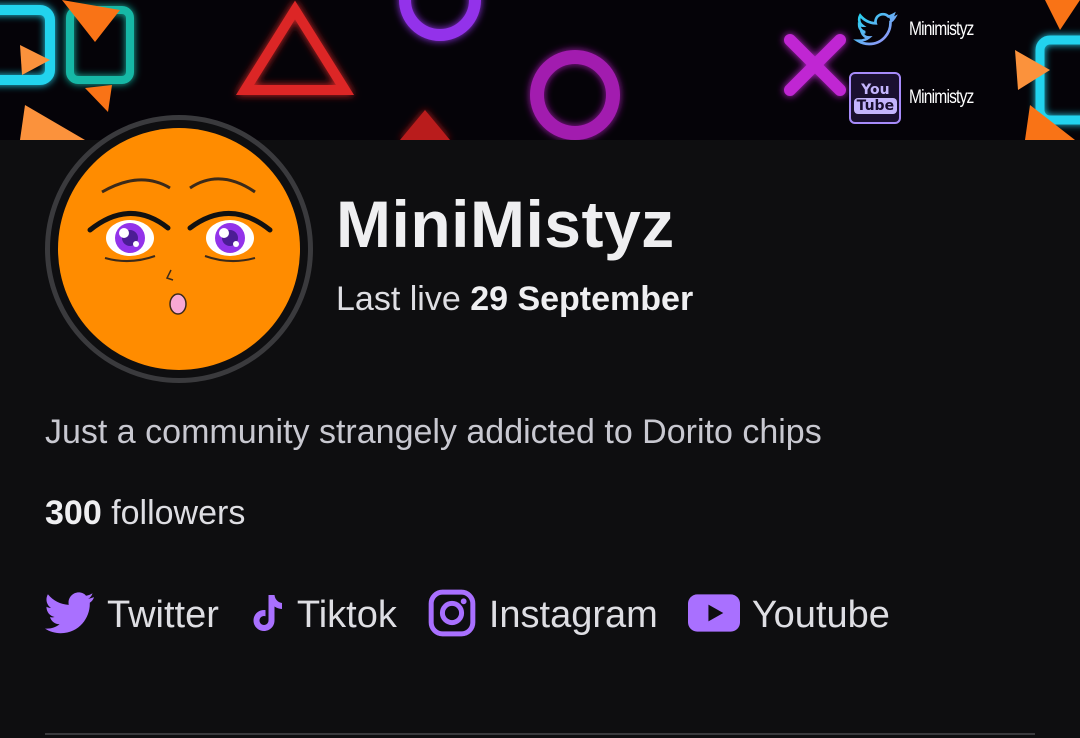  I want to click on channel-name: MiniMistyz, so click(505, 224).